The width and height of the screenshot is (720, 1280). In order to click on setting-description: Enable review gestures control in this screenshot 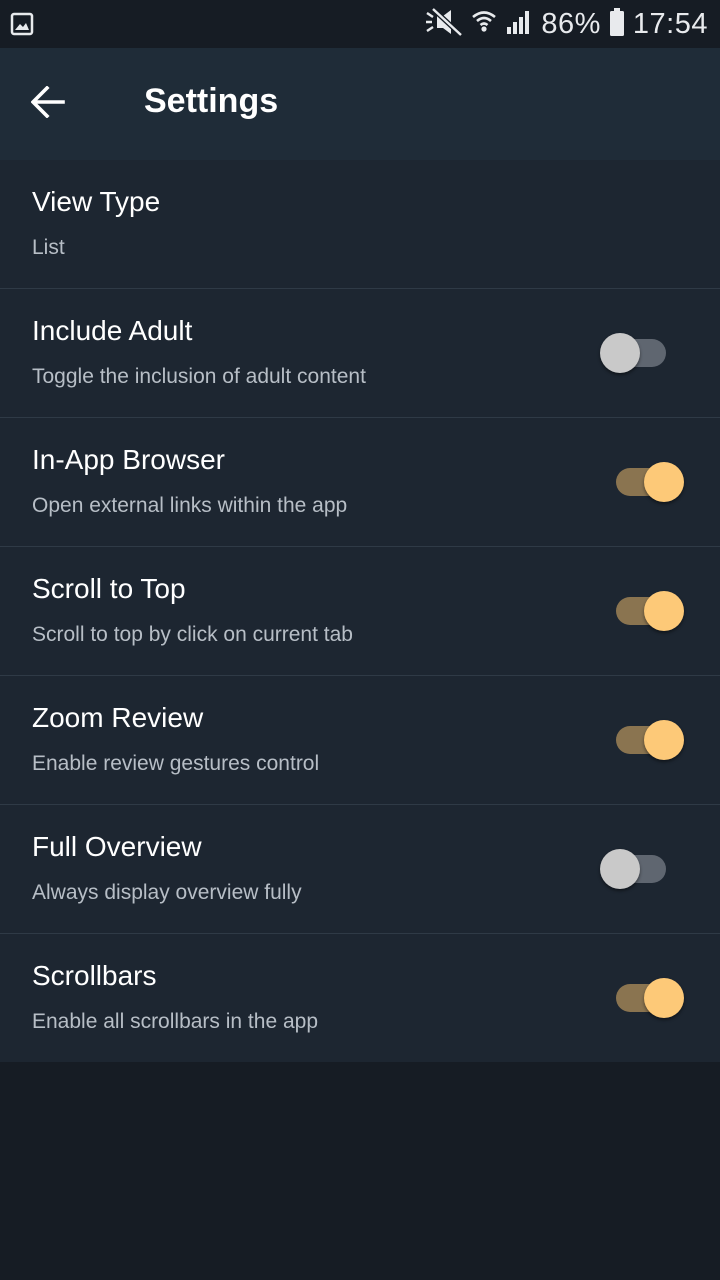, I will do `click(176, 763)`.